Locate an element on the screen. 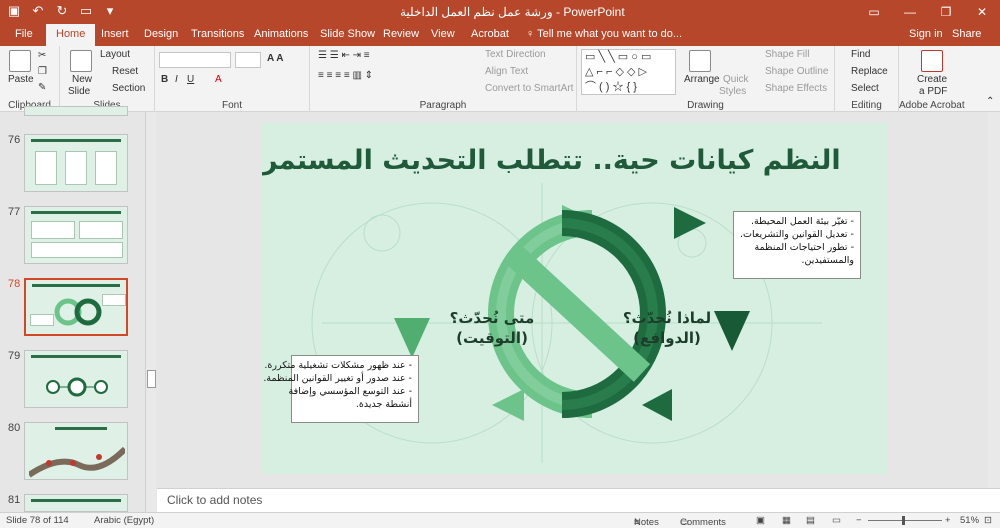 The height and width of the screenshot is (528, 1000). slideshow-start-icon: ▭ is located at coordinates (86, 11).